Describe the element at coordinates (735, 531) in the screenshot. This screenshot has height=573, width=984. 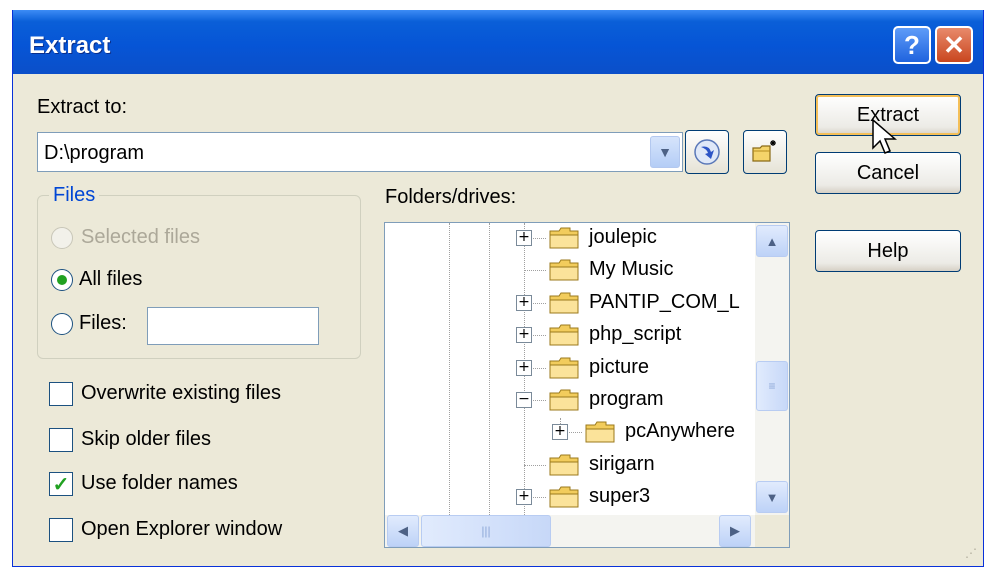
I see `scroll-right-icon: ▶` at that location.